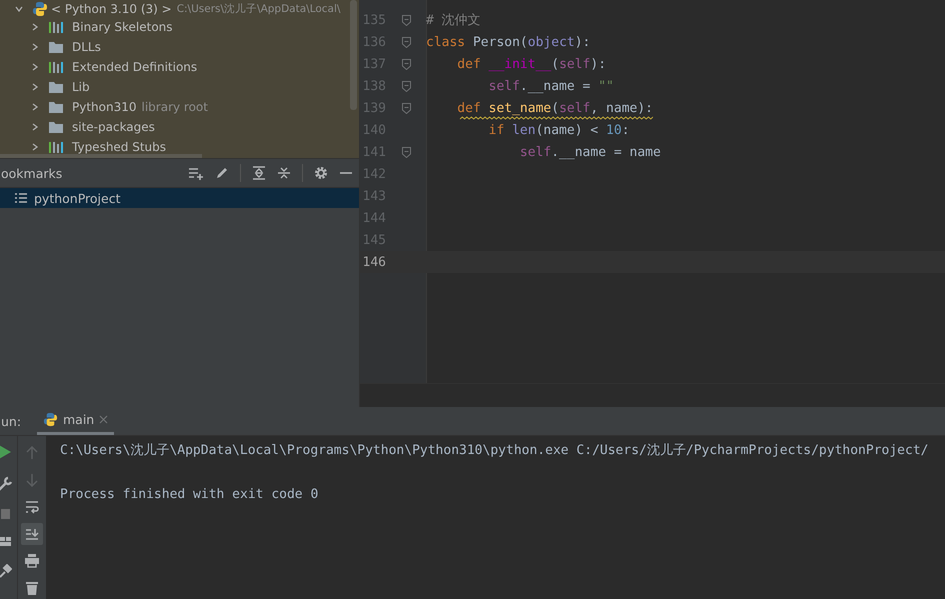 The width and height of the screenshot is (945, 599). What do you see at coordinates (353, 55) in the screenshot?
I see `scrollbar` at bounding box center [353, 55].